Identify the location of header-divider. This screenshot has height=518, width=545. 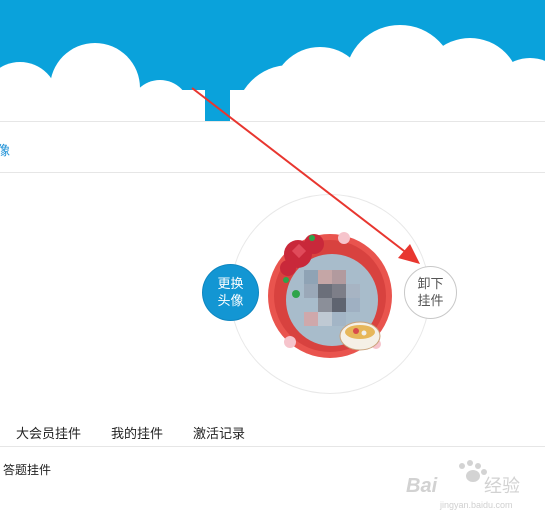
(272, 121).